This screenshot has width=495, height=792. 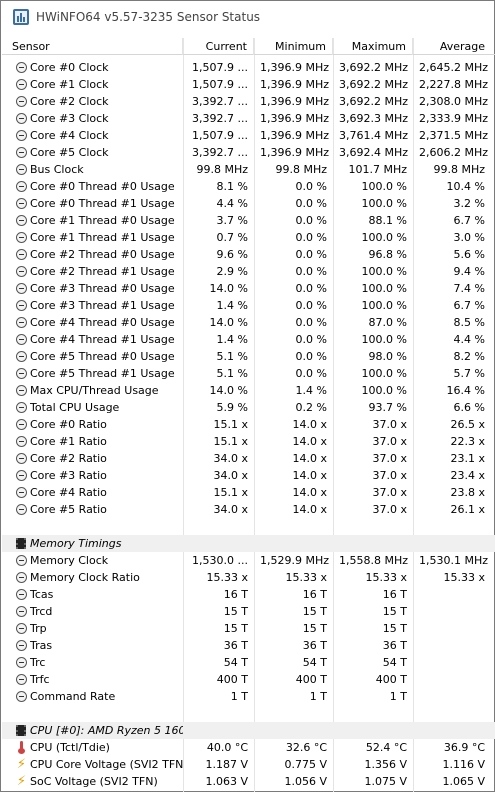 I want to click on sensor-row: Core #0 Ratio 15.1 x 14.0 x 37.0 x 26.5 x, so click(x=248, y=424).